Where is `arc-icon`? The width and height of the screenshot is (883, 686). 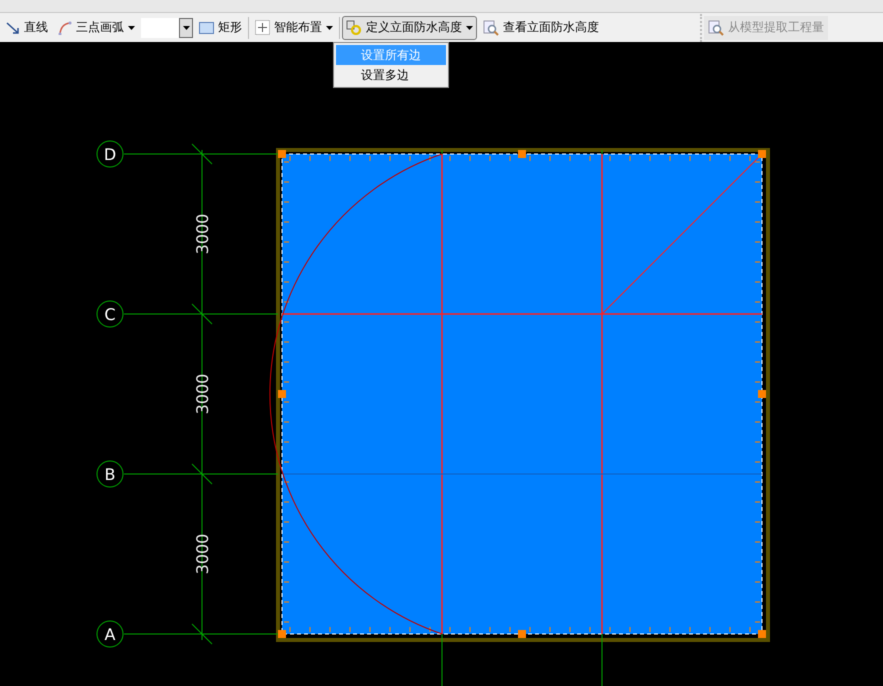
arc-icon is located at coordinates (65, 27).